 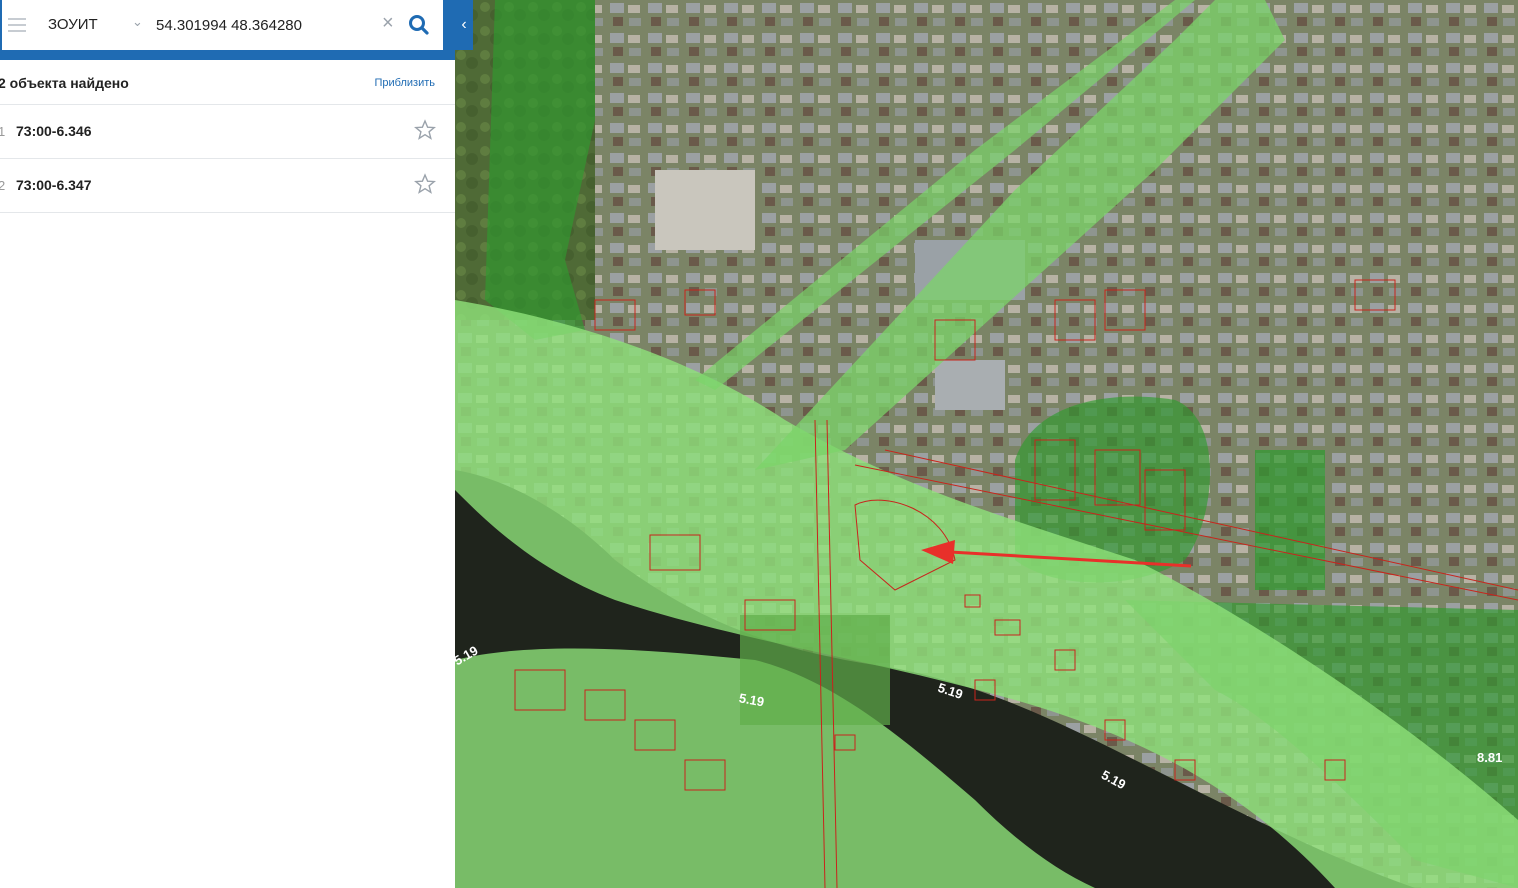 I want to click on search-bar: ЗОУИТ ⌄ ×, so click(x=227, y=30).